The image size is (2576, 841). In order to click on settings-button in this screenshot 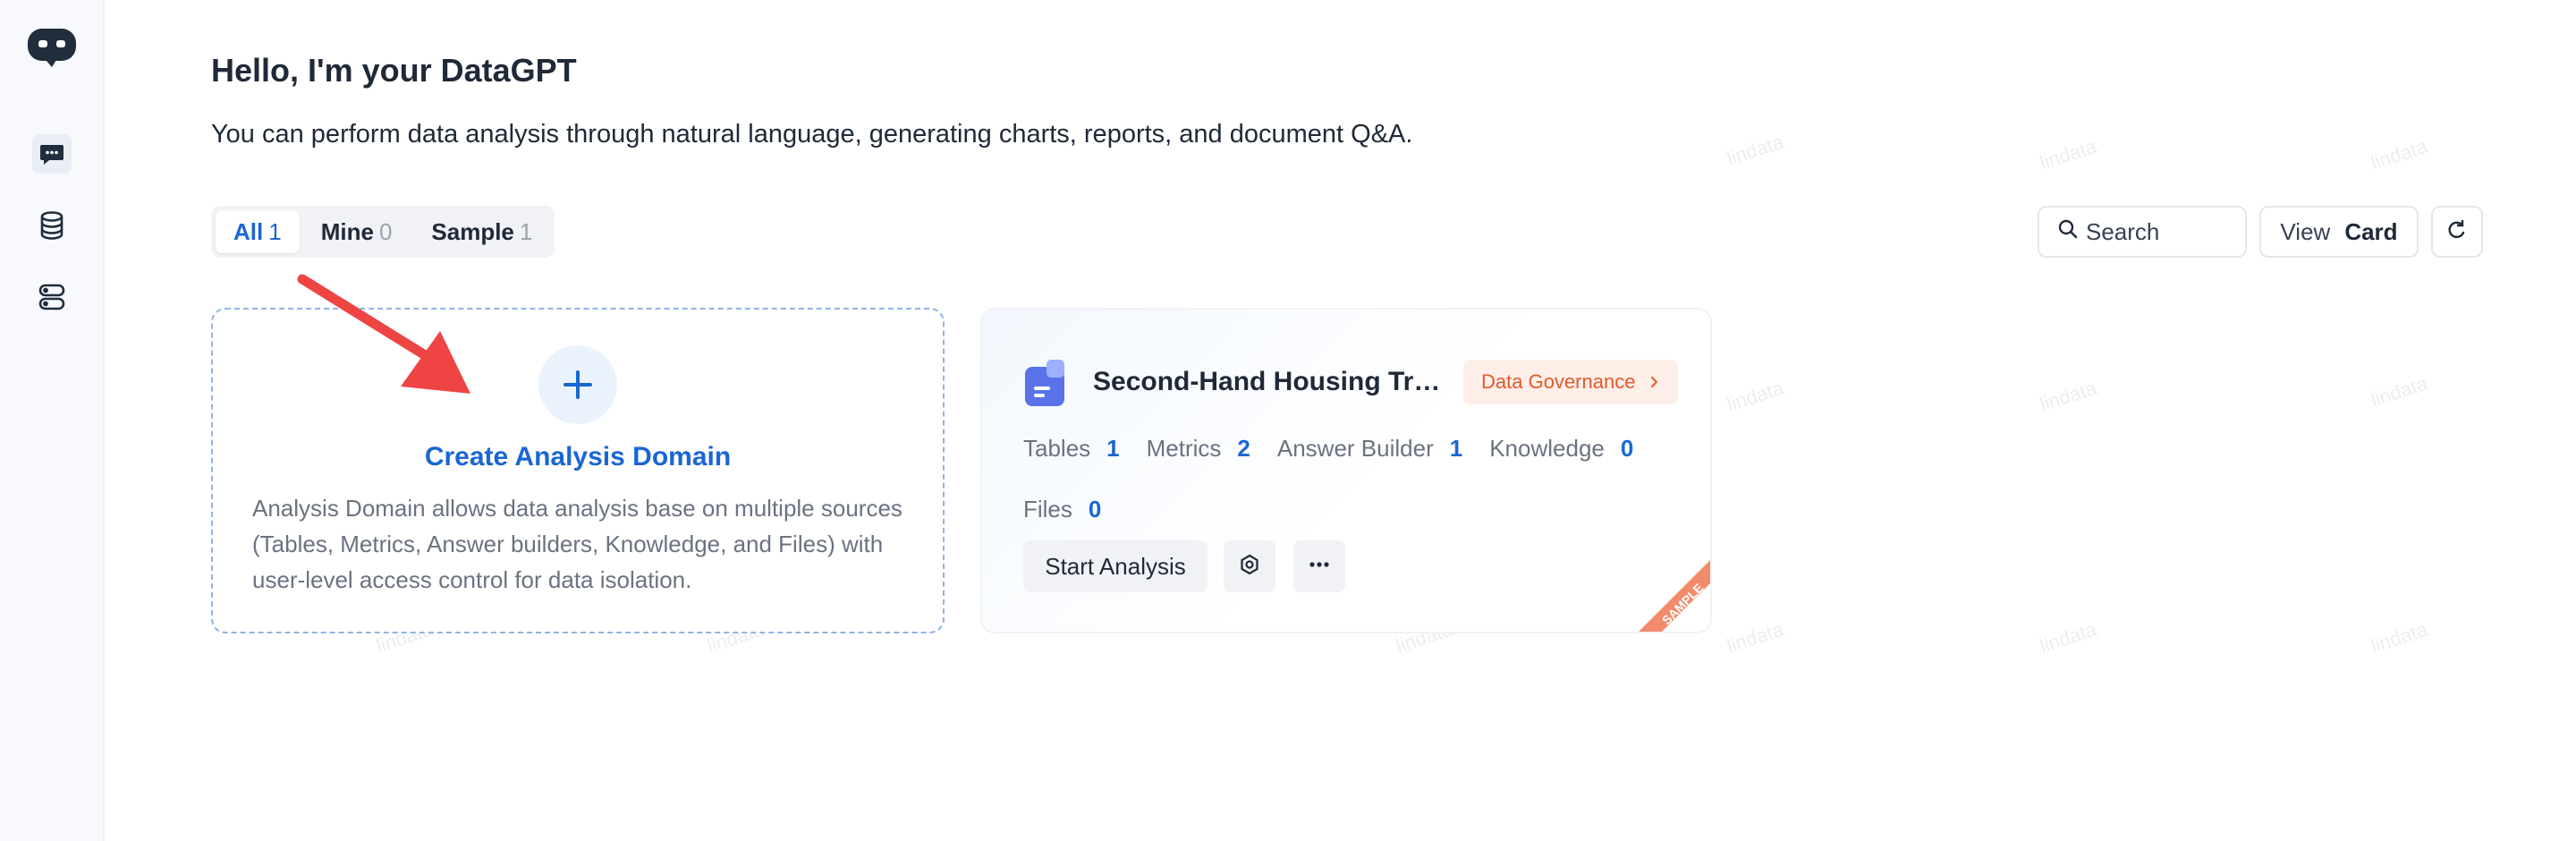, I will do `click(1249, 566)`.